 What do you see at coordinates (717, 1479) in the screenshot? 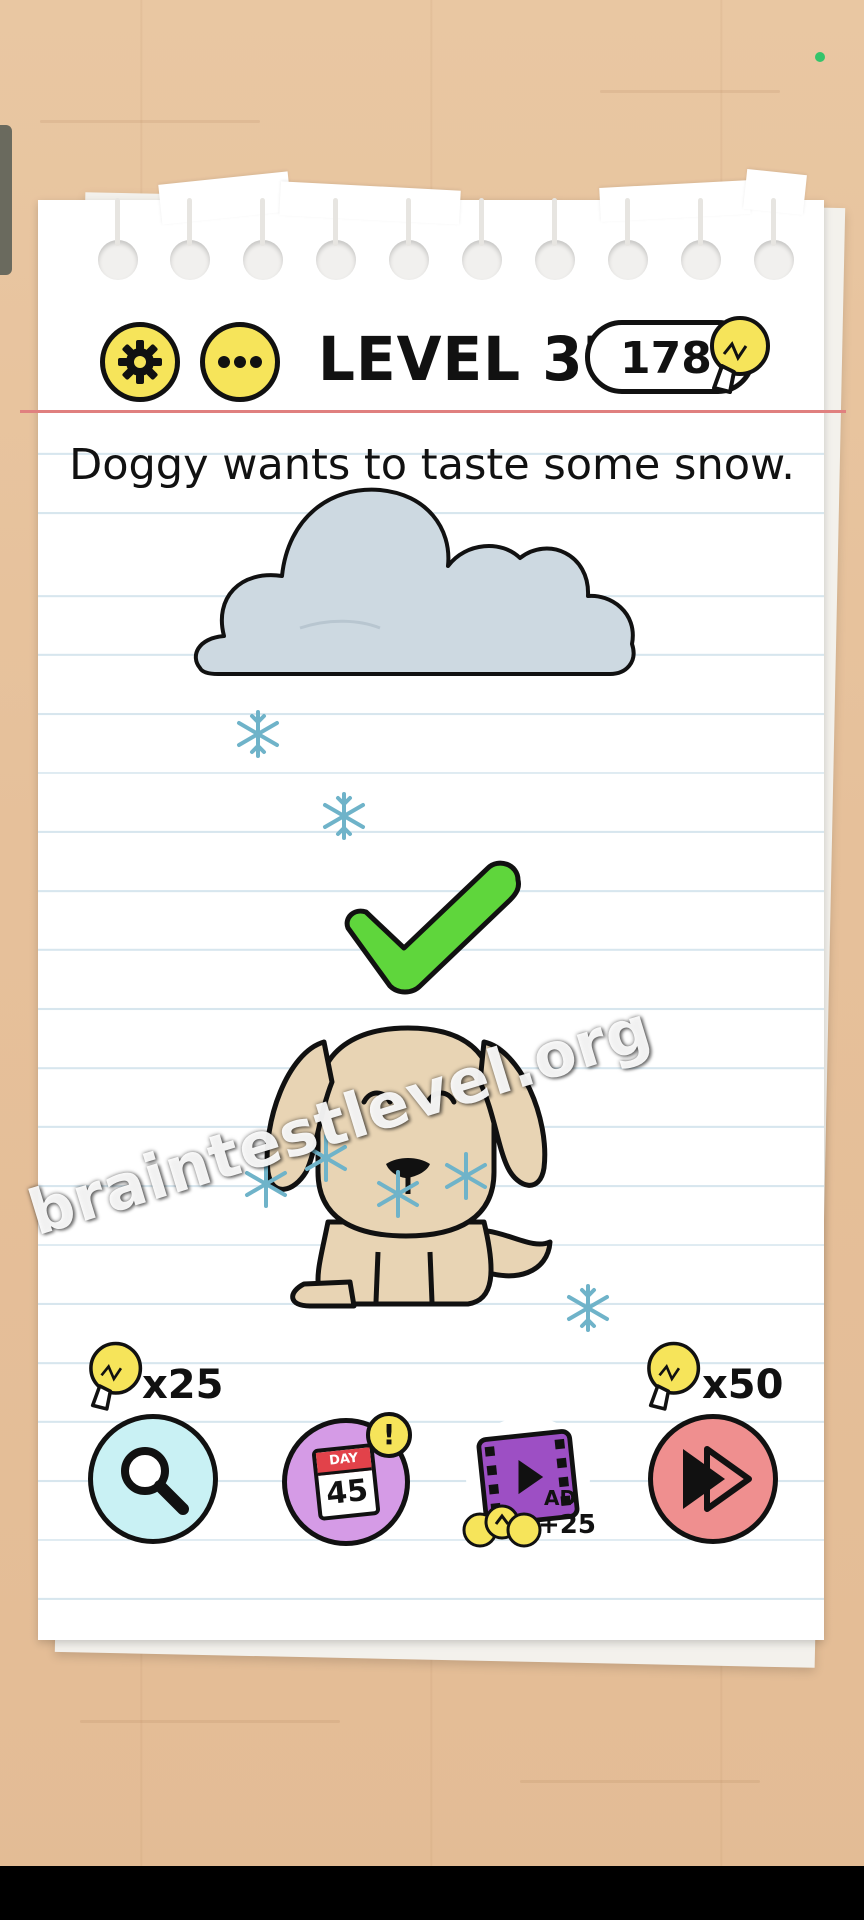
I see `fast-forward-icon` at bounding box center [717, 1479].